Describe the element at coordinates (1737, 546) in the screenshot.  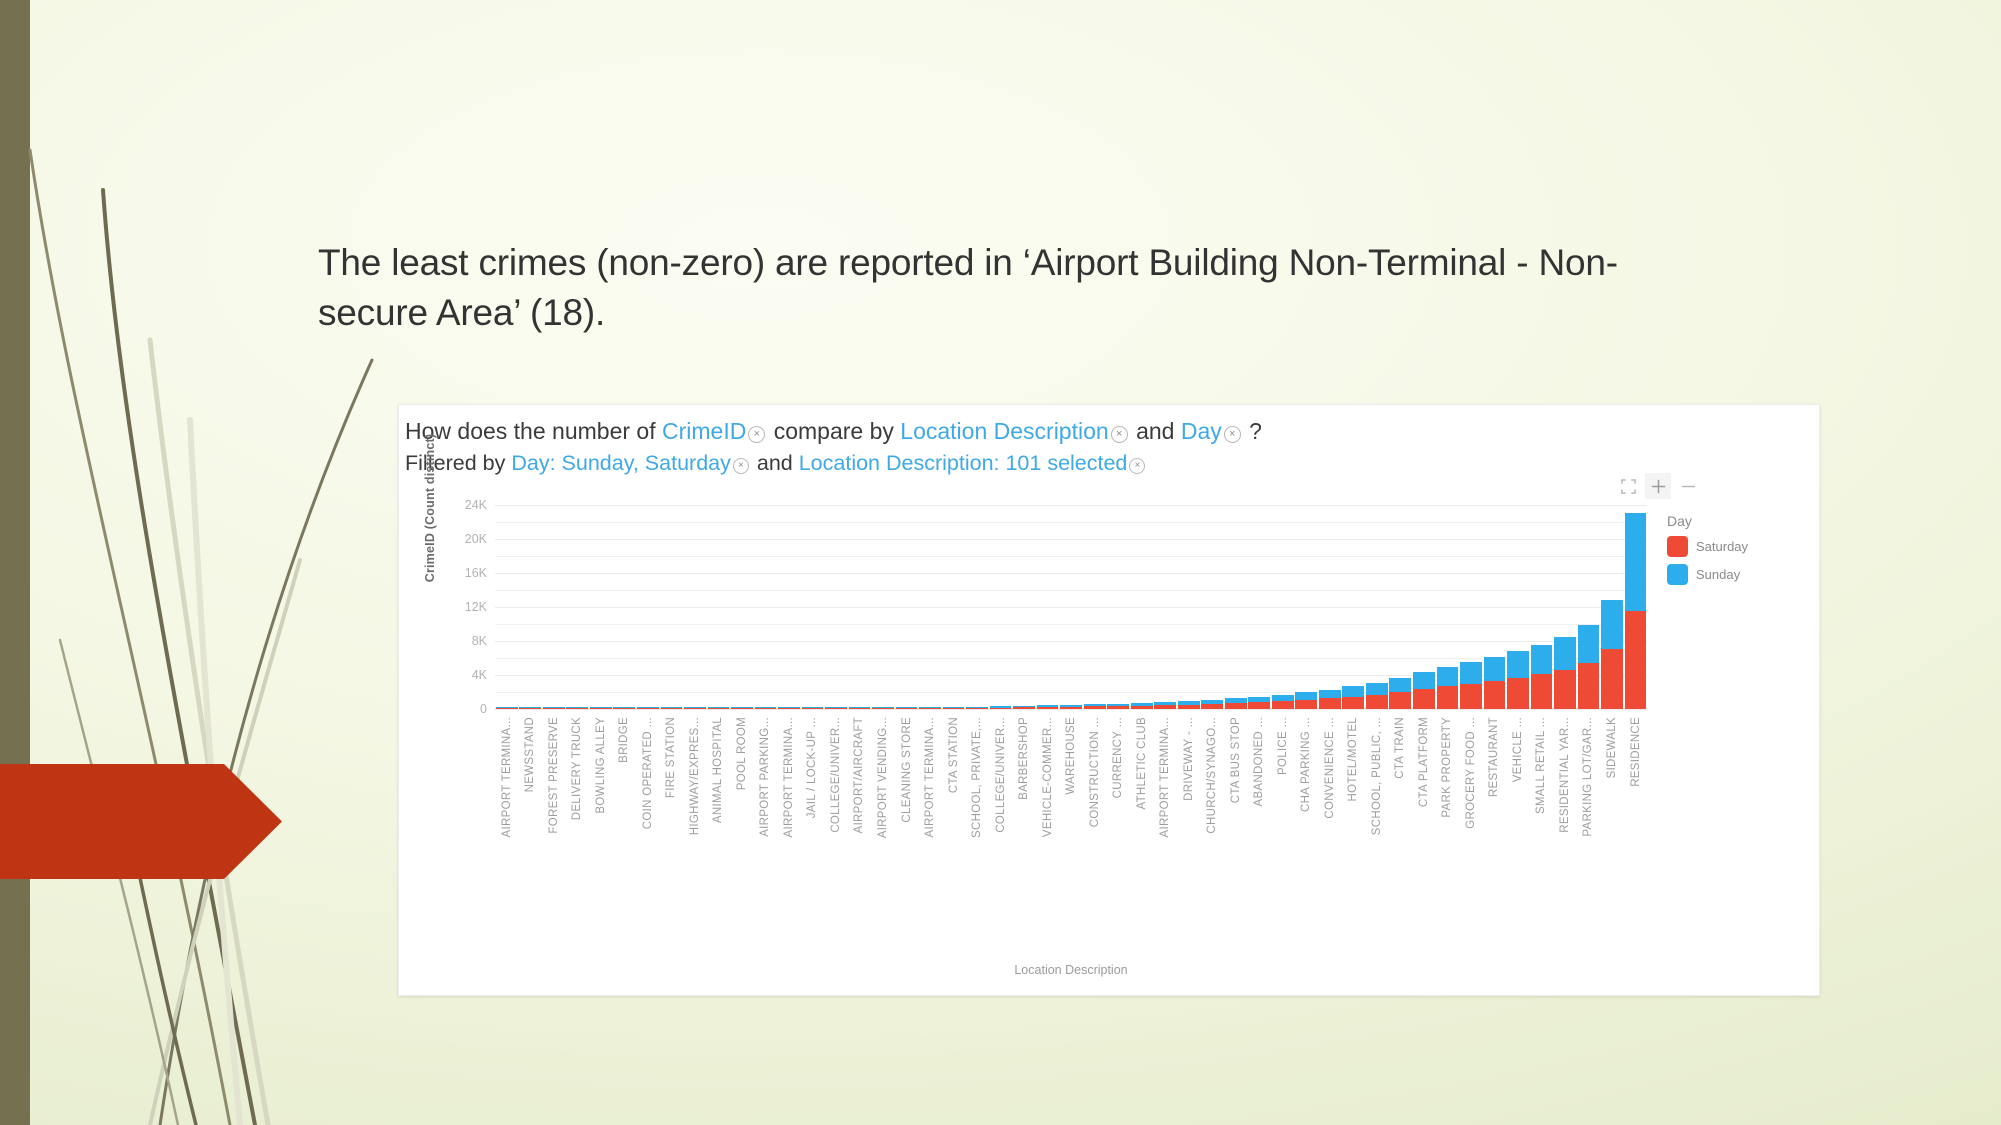
I see `legend-item: Saturday` at that location.